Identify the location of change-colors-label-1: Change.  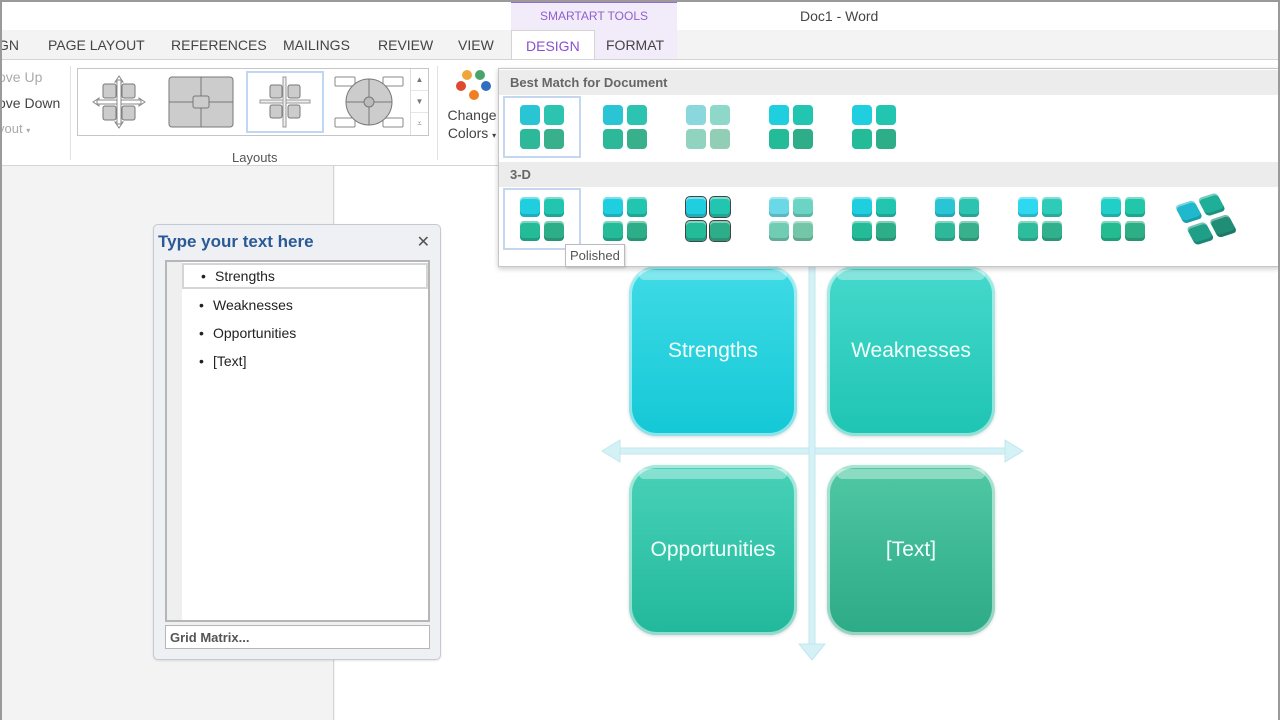
(472, 115).